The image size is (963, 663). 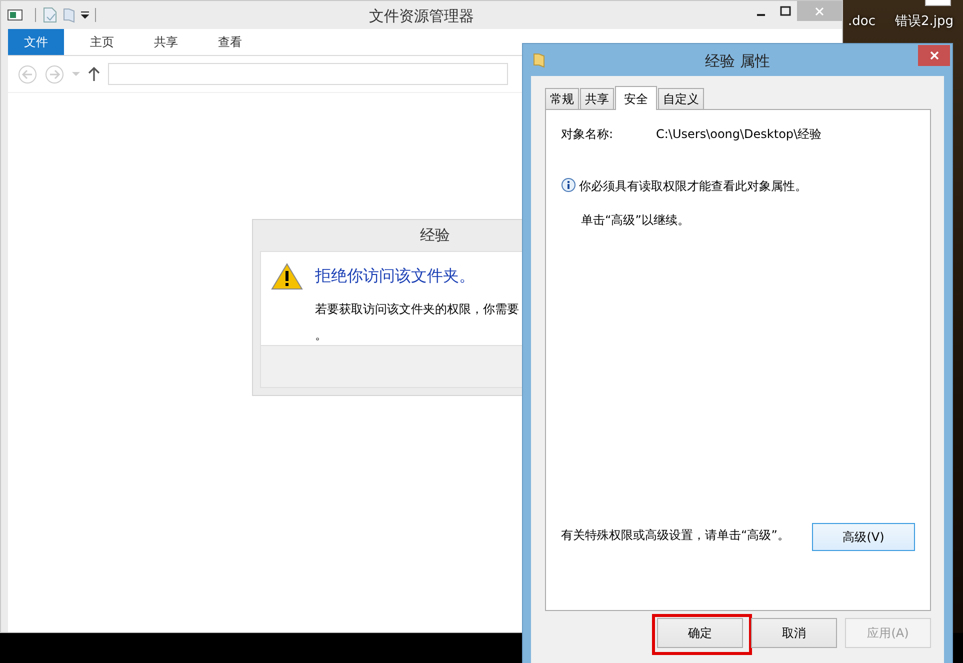 I want to click on field-label: 对象名称:, so click(x=587, y=134).